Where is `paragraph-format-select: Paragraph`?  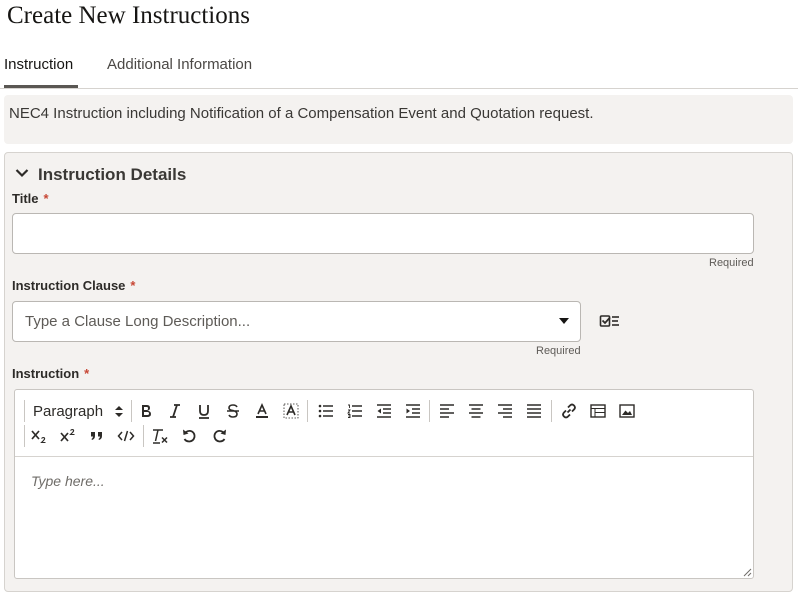 paragraph-format-select: Paragraph is located at coordinates (80, 411).